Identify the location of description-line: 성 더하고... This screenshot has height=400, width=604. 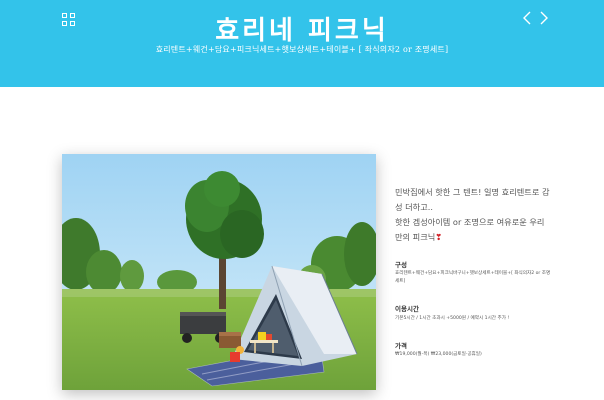
(414, 207).